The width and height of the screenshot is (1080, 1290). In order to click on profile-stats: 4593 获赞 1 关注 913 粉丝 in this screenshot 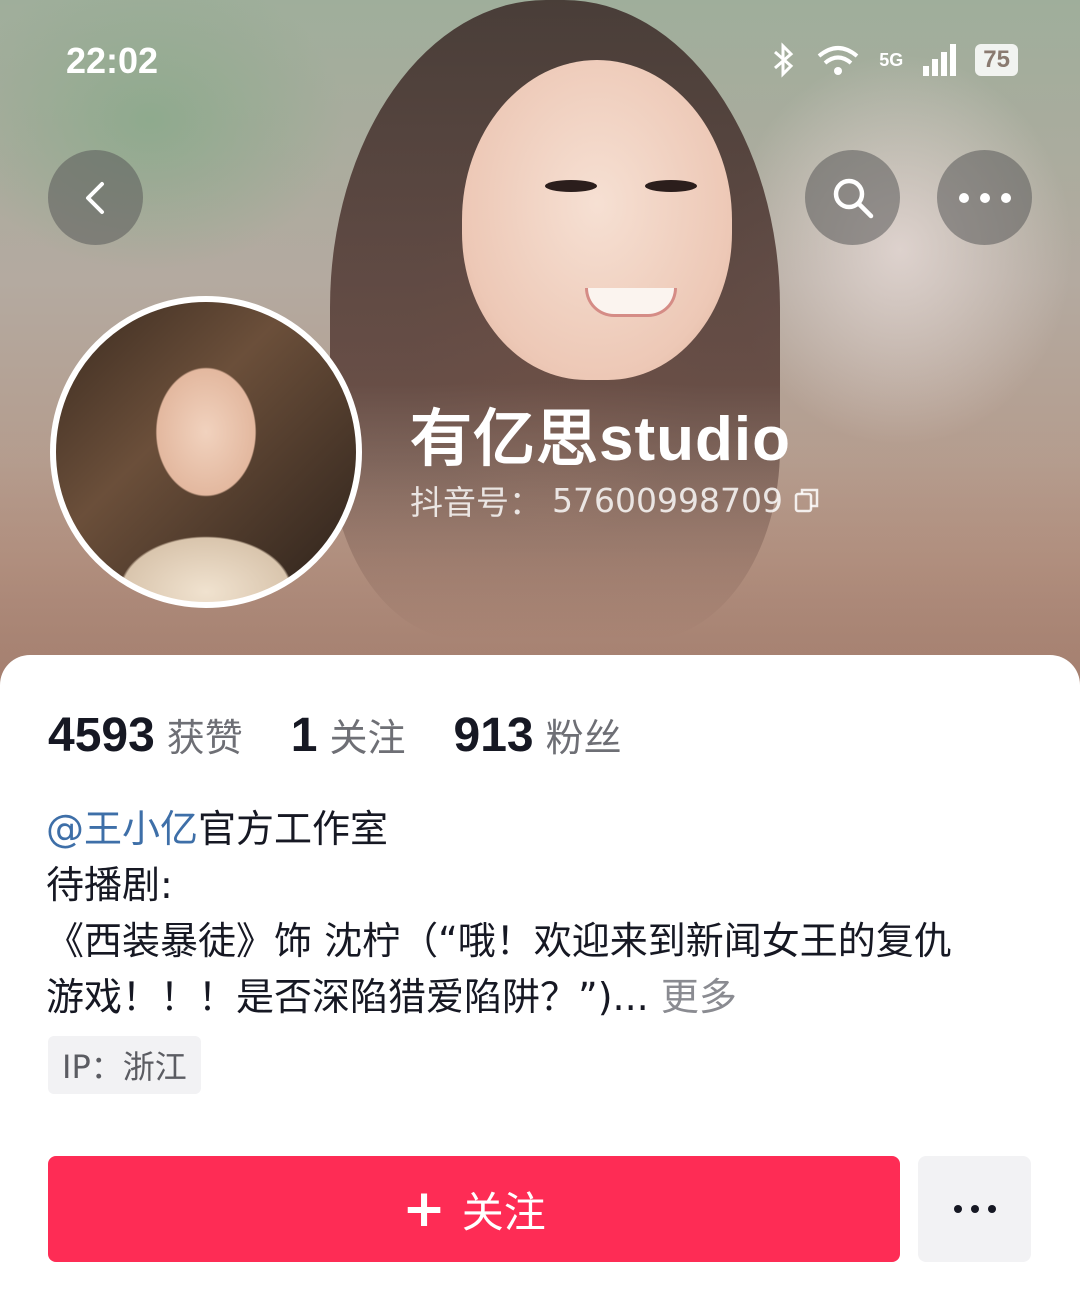, I will do `click(335, 735)`.